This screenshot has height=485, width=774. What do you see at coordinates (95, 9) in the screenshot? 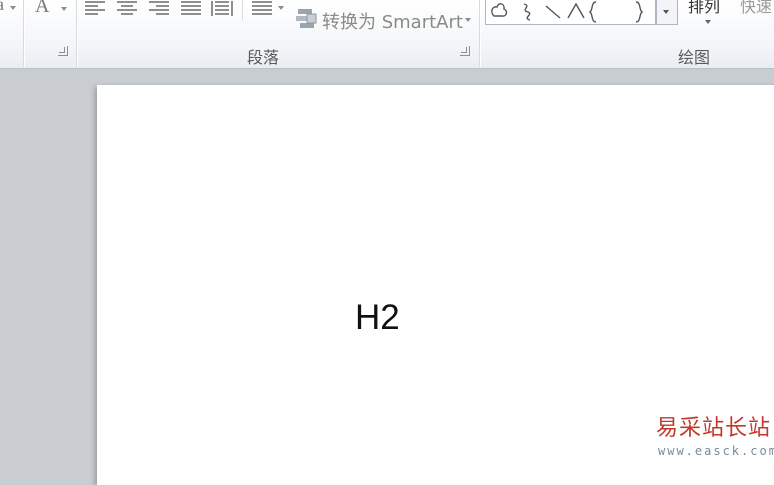
I see `align-left-icon` at bounding box center [95, 9].